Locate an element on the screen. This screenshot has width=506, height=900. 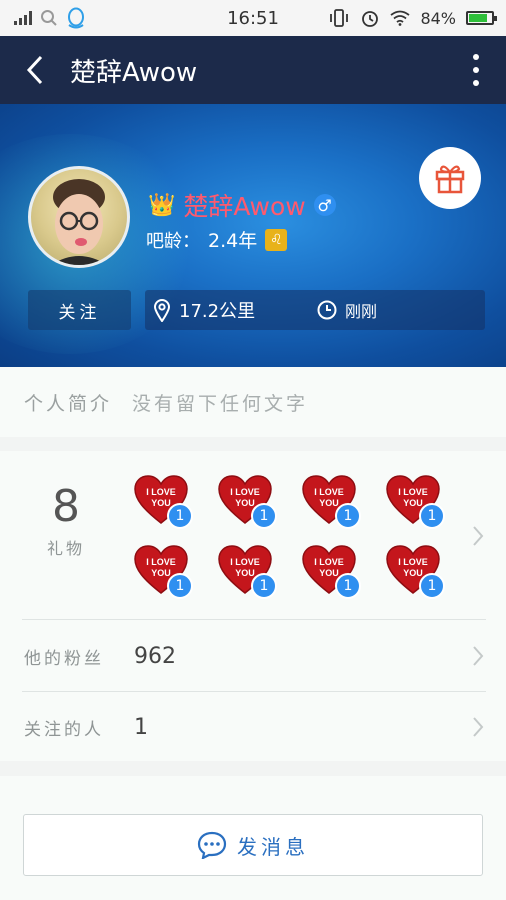
bio-row: 个人简介 没有留下任何文字 is located at coordinates (253, 402).